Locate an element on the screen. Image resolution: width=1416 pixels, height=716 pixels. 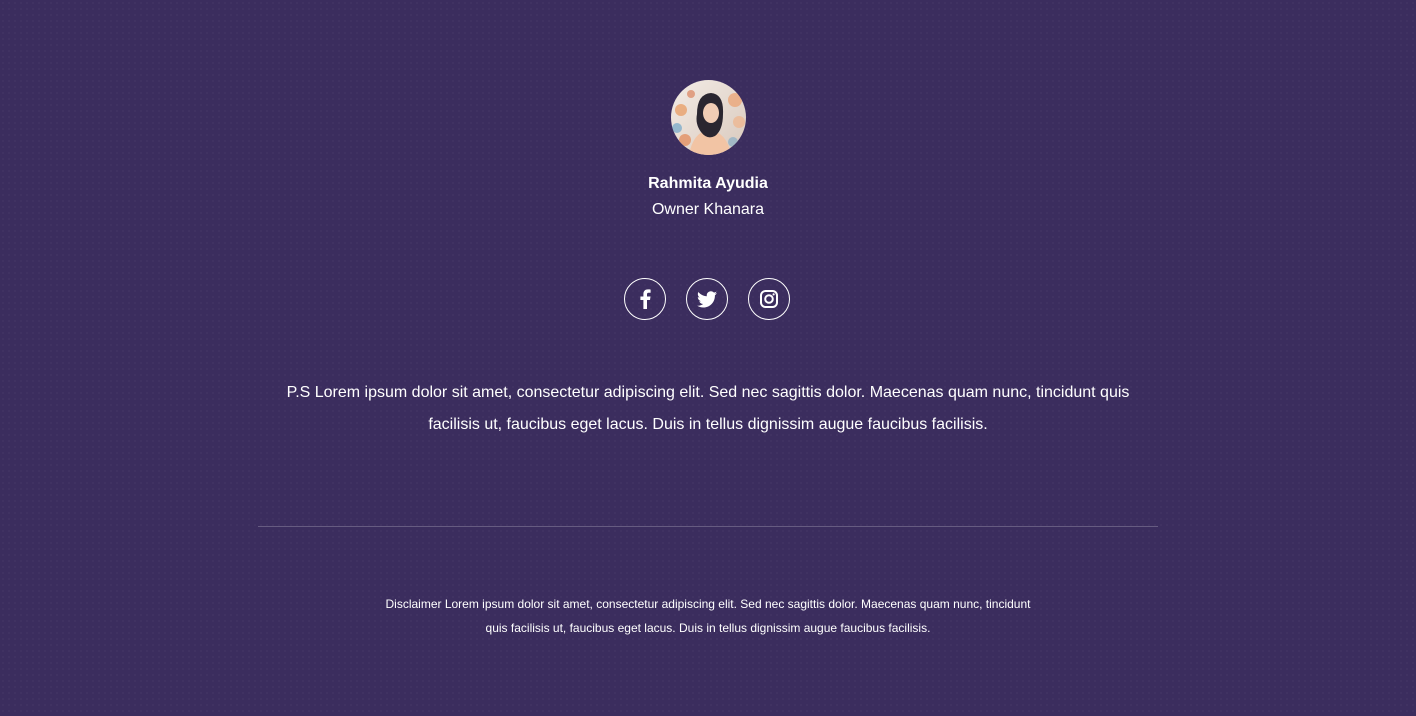
avatar is located at coordinates (708, 117).